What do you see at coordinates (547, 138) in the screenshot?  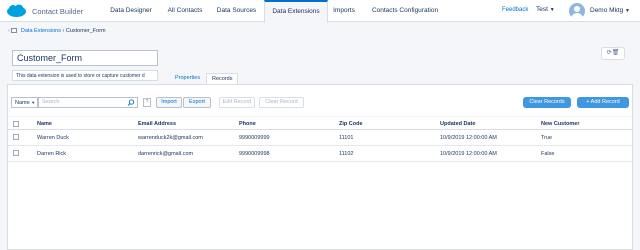 I see `cell-new-customer: True` at bounding box center [547, 138].